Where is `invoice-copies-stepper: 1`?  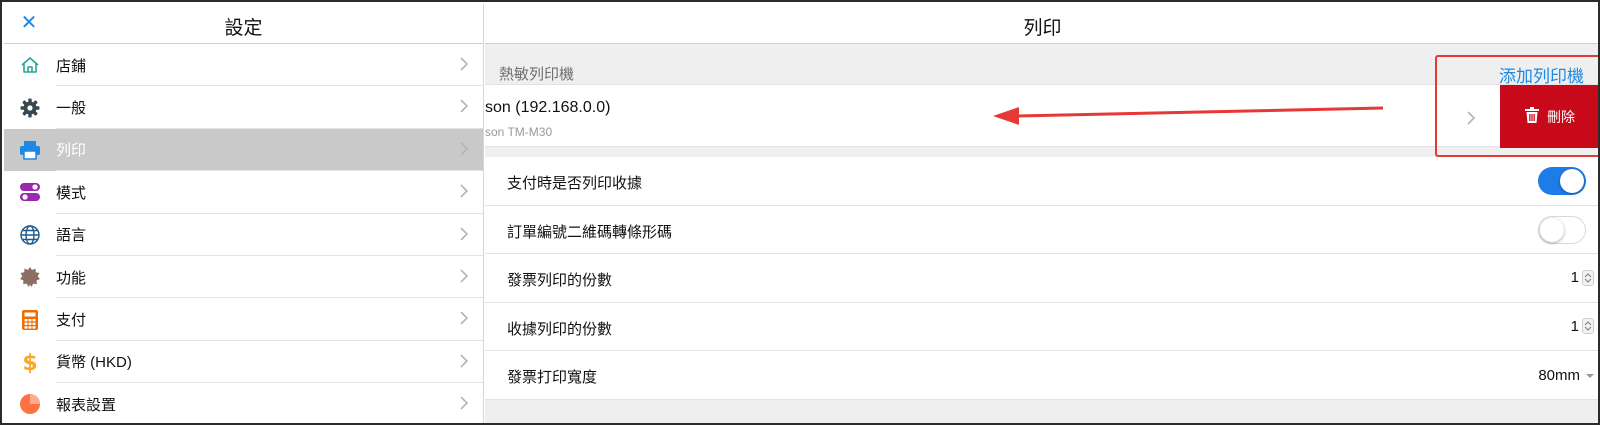 invoice-copies-stepper: 1 is located at coordinates (1582, 277).